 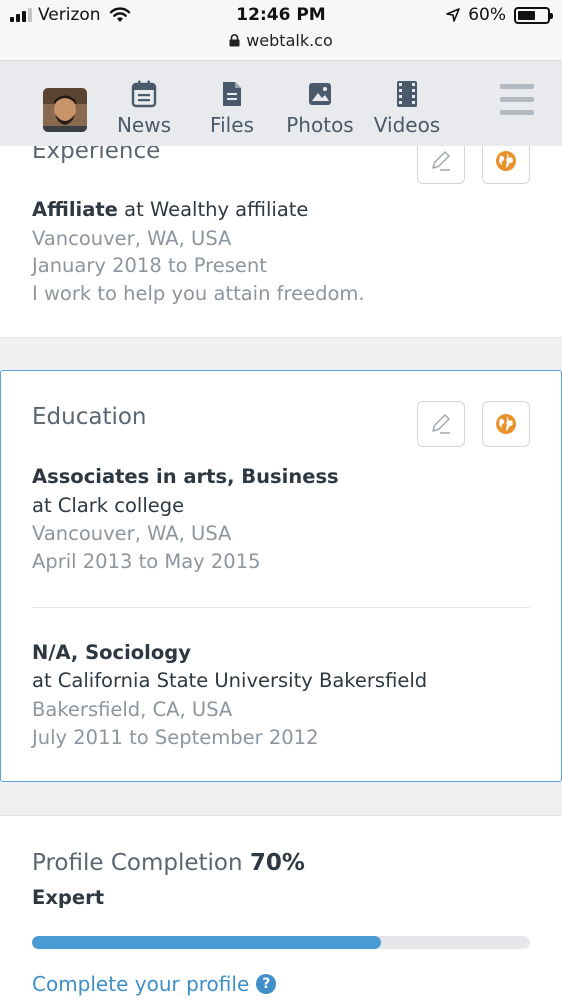 I want to click on experience-entry-heading: Affiliate at Wealthy affiliate, so click(x=170, y=209).